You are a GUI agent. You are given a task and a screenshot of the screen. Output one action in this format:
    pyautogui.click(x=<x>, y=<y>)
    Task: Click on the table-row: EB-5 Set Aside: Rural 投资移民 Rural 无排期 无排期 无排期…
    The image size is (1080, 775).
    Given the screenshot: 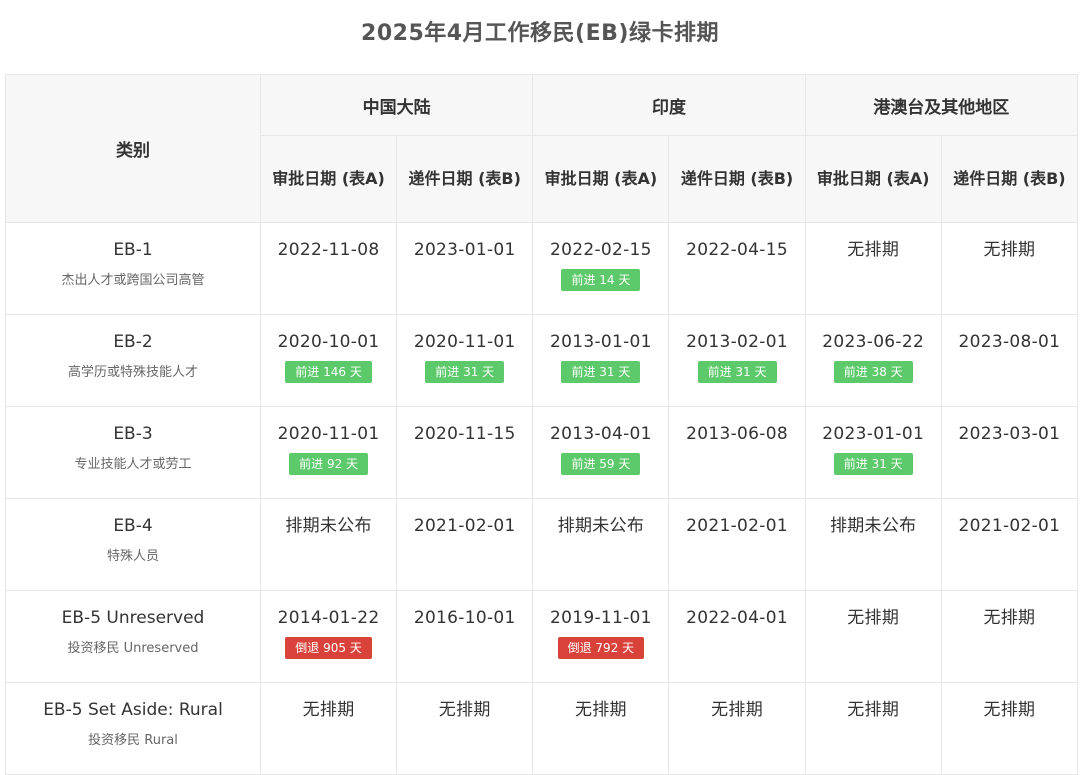 What is the action you would take?
    pyautogui.click(x=542, y=728)
    